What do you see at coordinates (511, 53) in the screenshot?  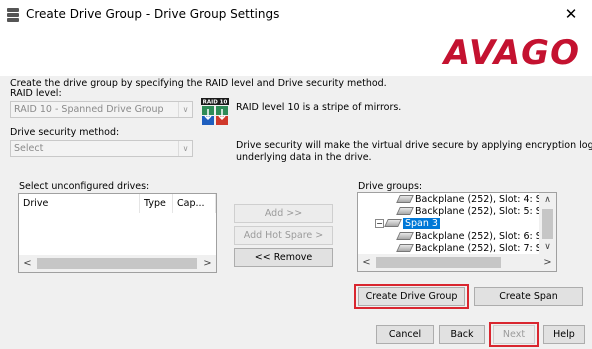 I see `avago-logo: AVAGO` at bounding box center [511, 53].